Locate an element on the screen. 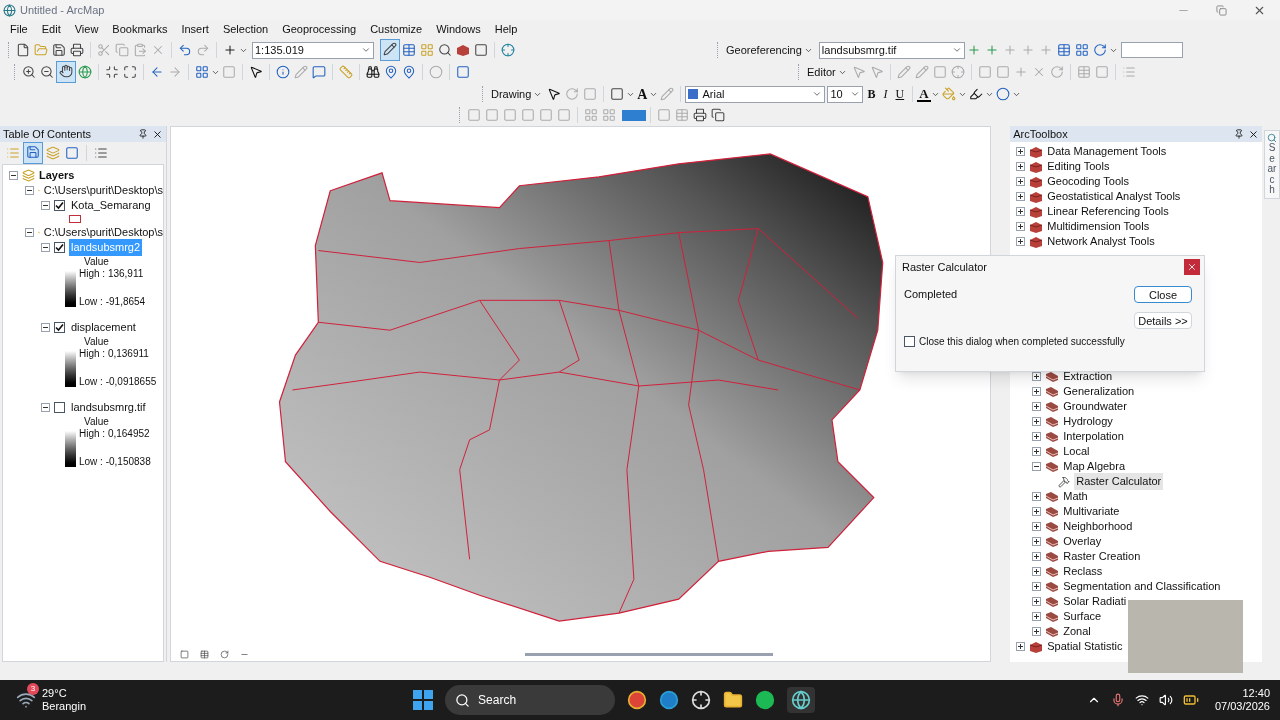 The height and width of the screenshot is (720, 1280). toolset-label: Groundwater is located at coordinates (1095, 406).